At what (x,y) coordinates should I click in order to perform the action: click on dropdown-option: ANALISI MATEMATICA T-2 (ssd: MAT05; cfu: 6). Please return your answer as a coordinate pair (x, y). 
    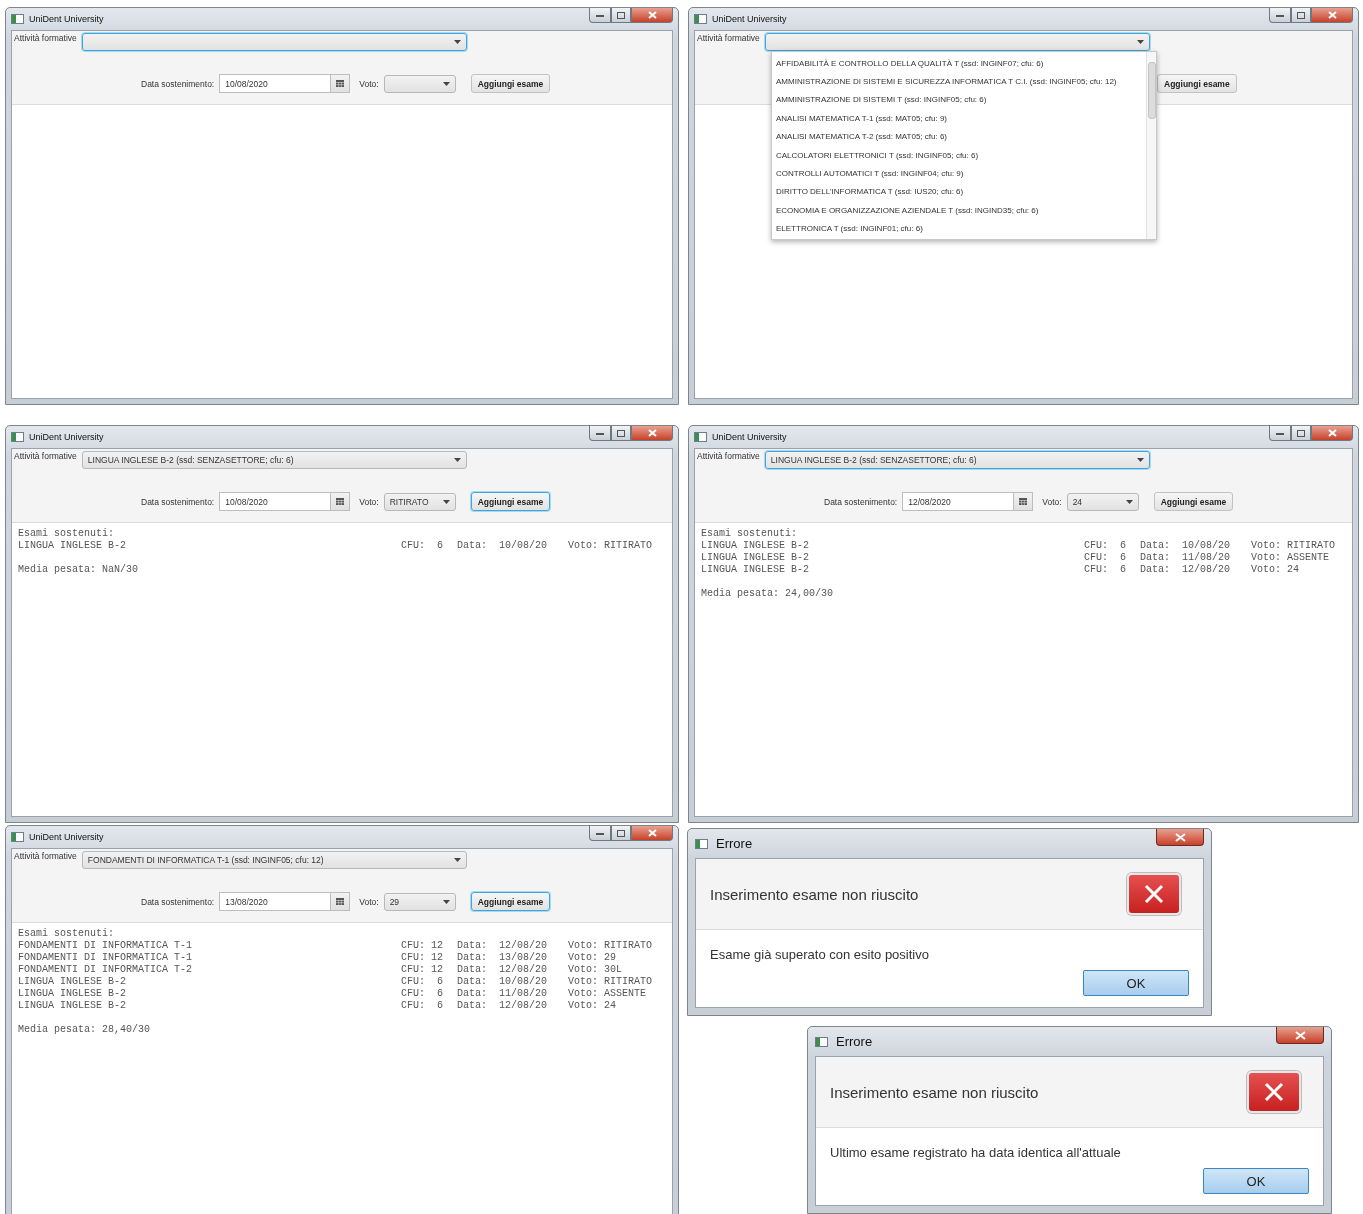
    Looking at the image, I should click on (959, 136).